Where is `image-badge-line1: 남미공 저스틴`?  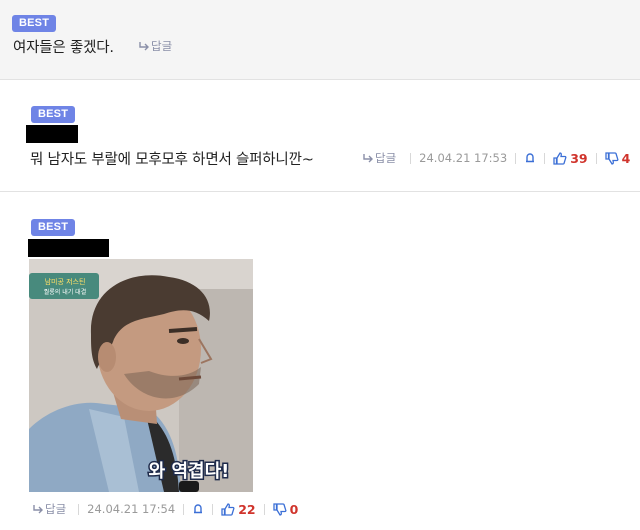 image-badge-line1: 남미공 저스틴 is located at coordinates (65, 281).